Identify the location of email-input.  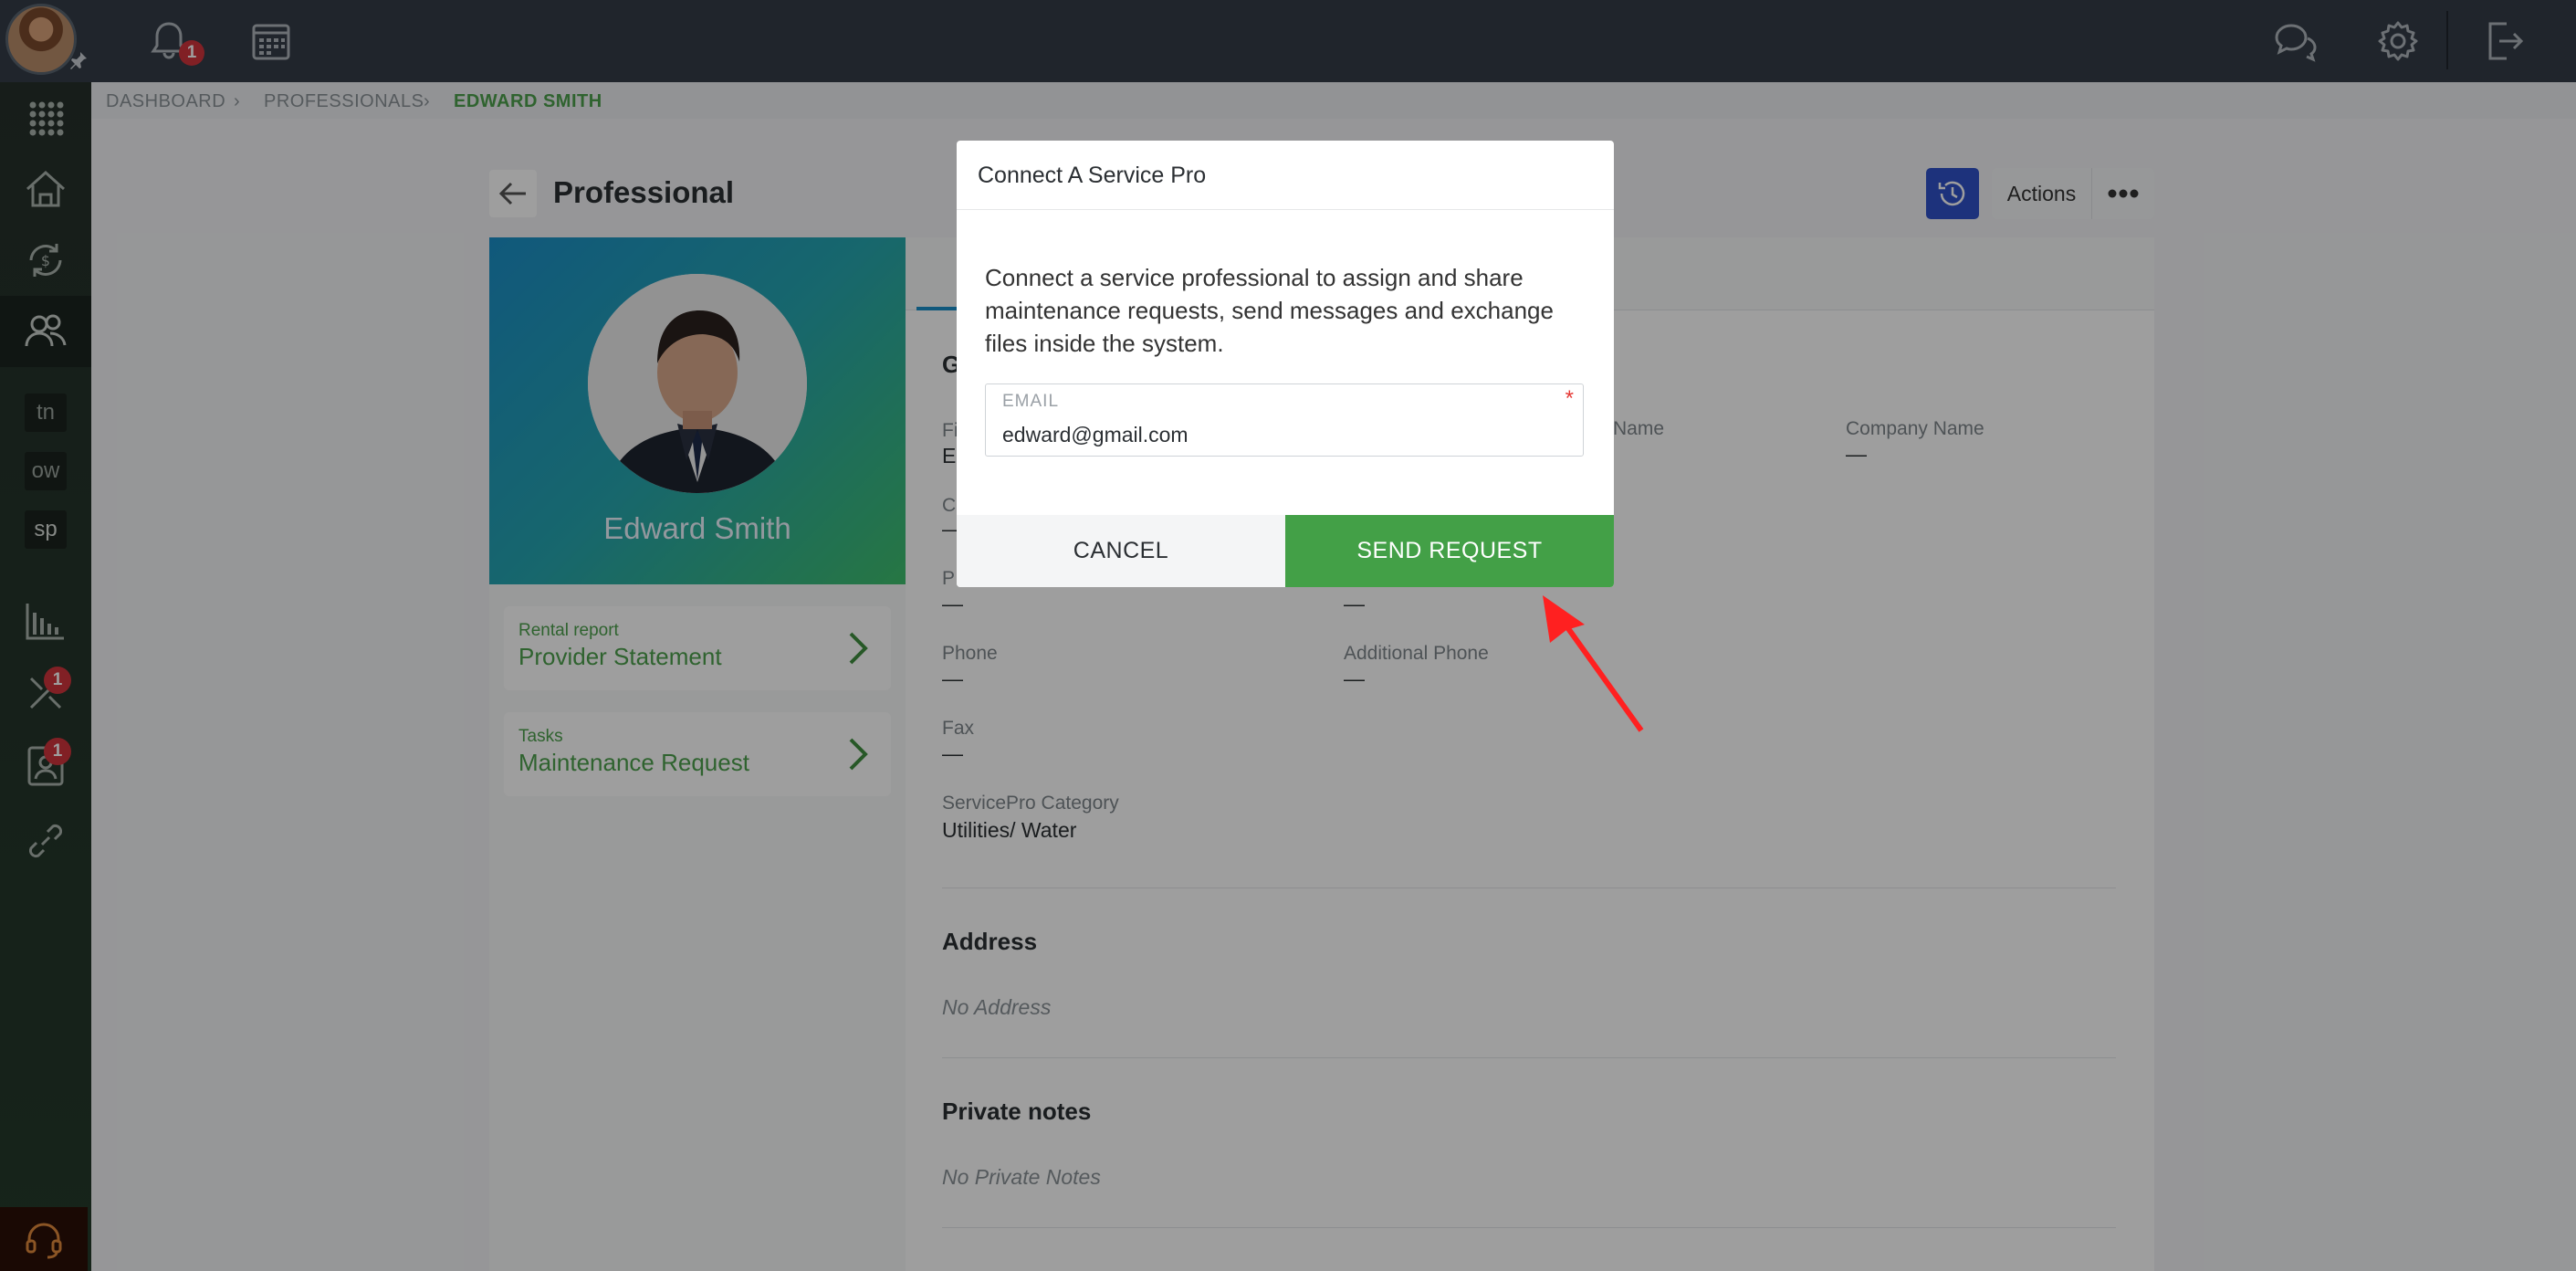
(1276, 434).